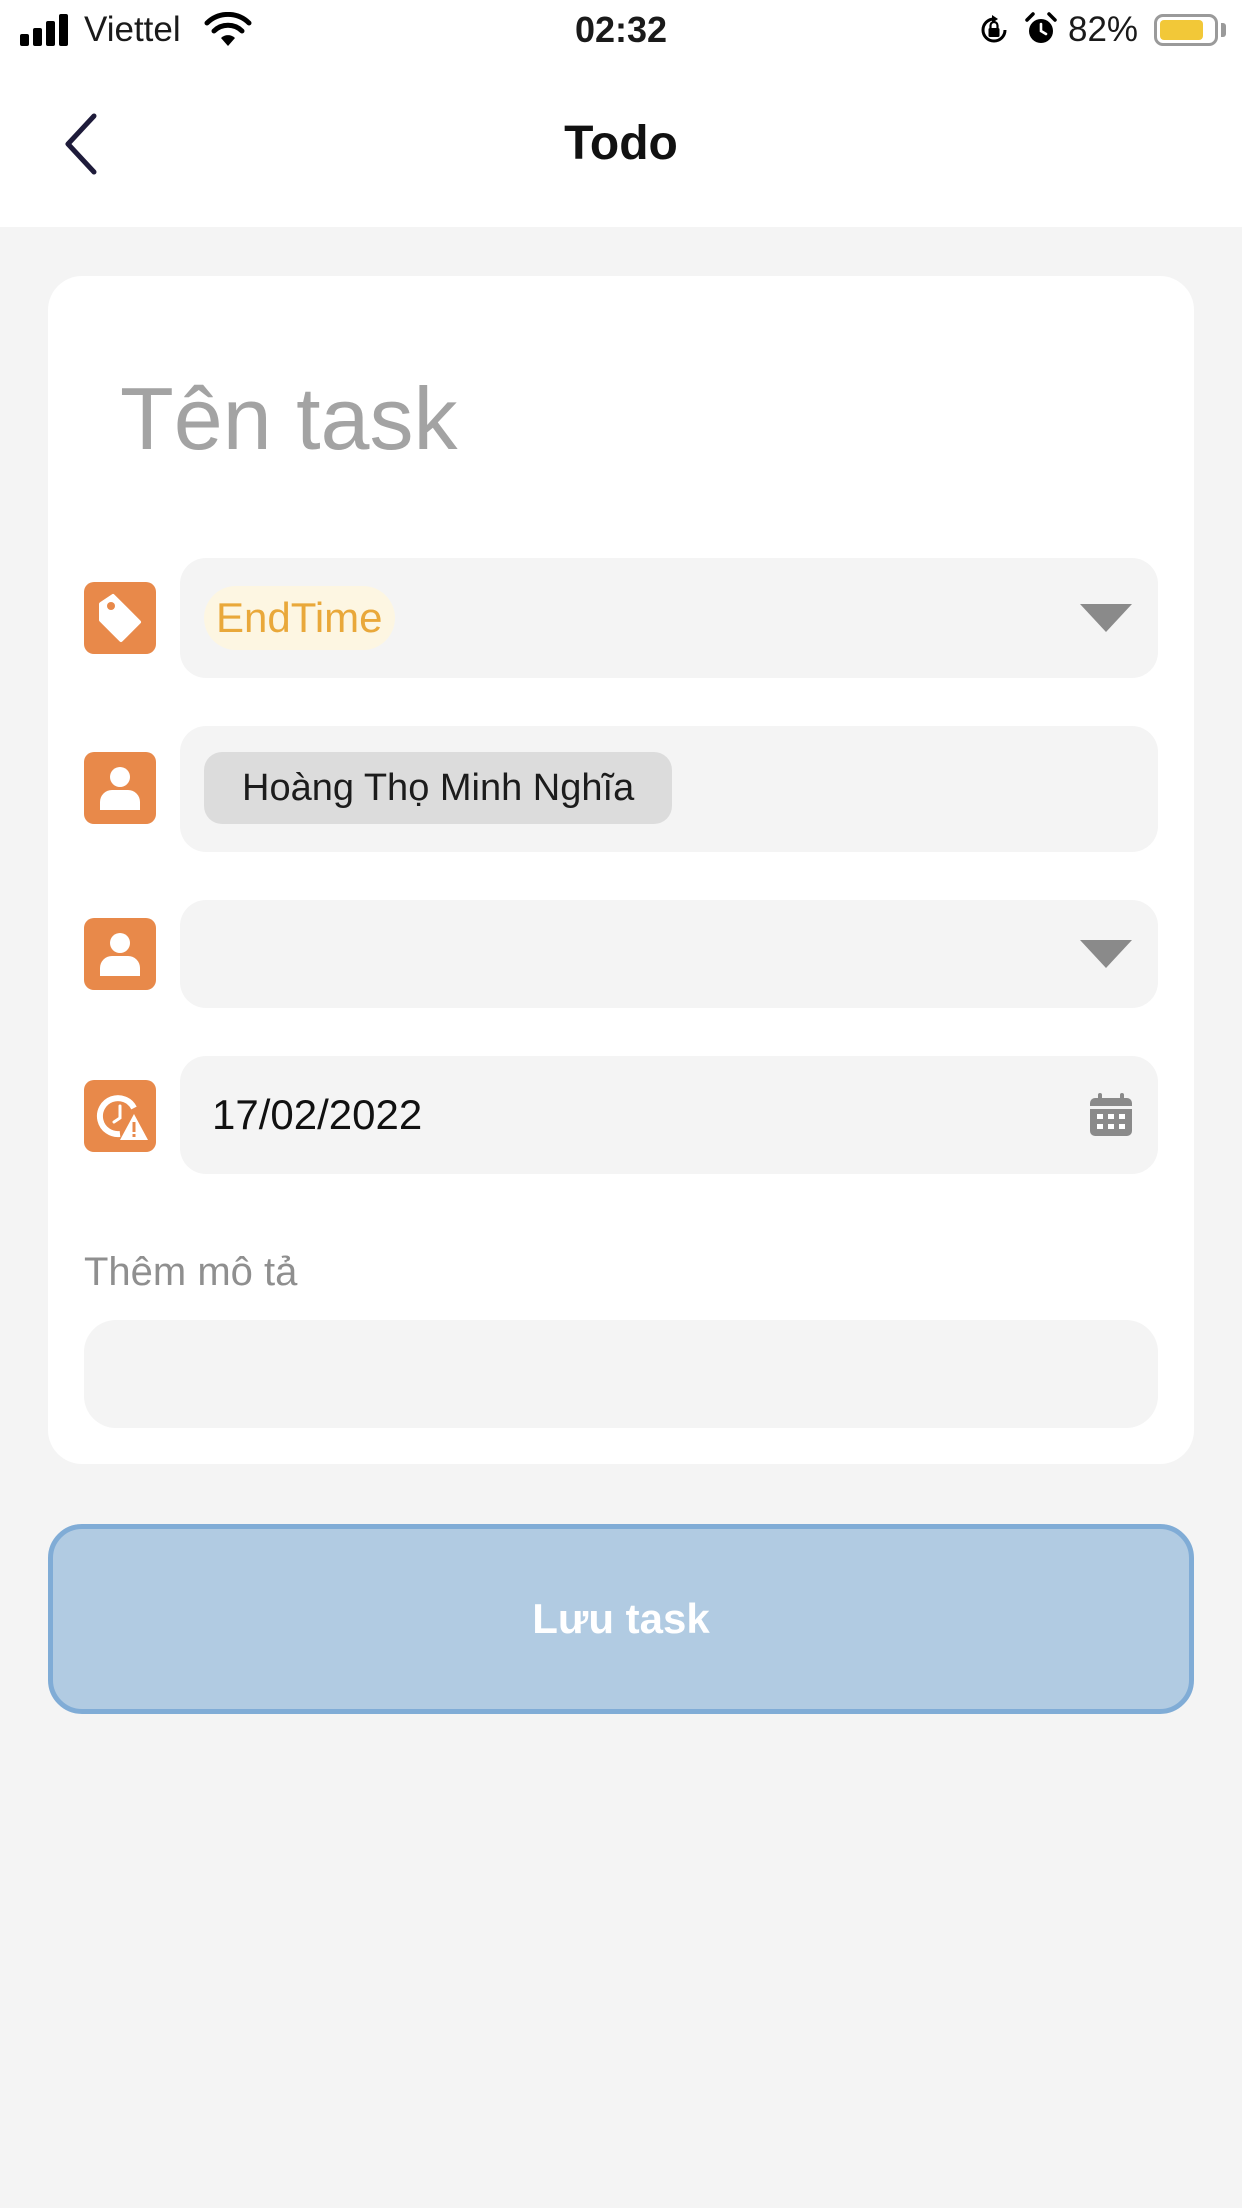 Image resolution: width=1242 pixels, height=2208 pixels. I want to click on assignee-chip: Hoàng Thọ Minh Nghĩa, so click(438, 788).